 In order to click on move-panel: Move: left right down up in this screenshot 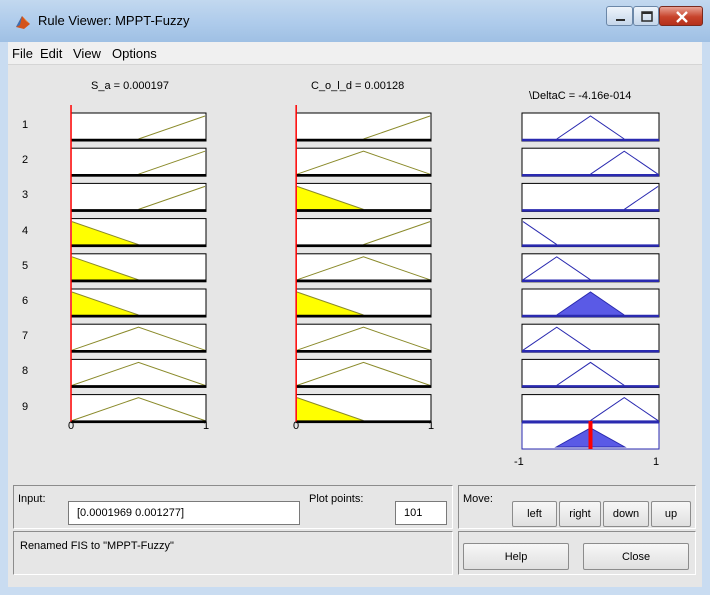, I will do `click(577, 507)`.